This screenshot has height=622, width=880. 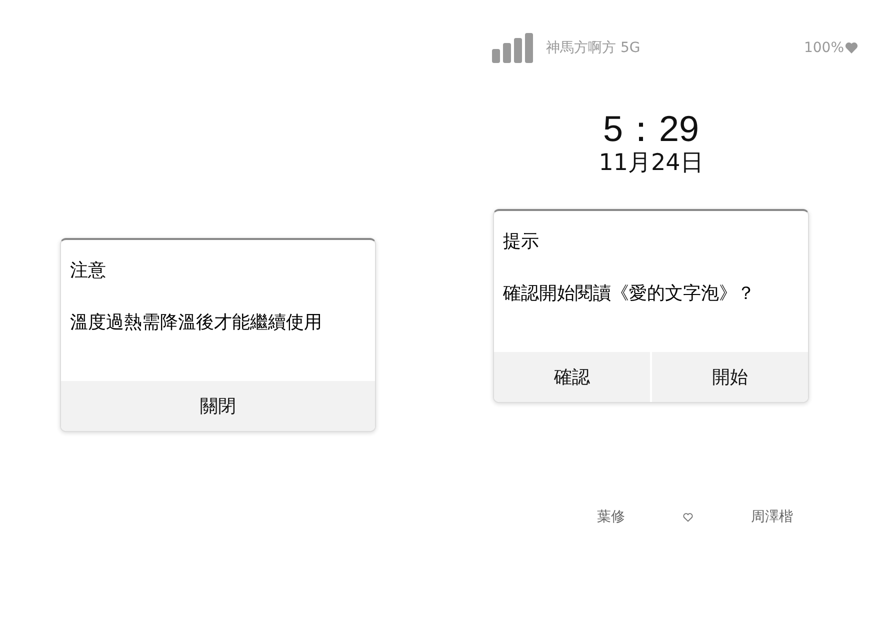 What do you see at coordinates (851, 48) in the screenshot?
I see `heart-icon` at bounding box center [851, 48].